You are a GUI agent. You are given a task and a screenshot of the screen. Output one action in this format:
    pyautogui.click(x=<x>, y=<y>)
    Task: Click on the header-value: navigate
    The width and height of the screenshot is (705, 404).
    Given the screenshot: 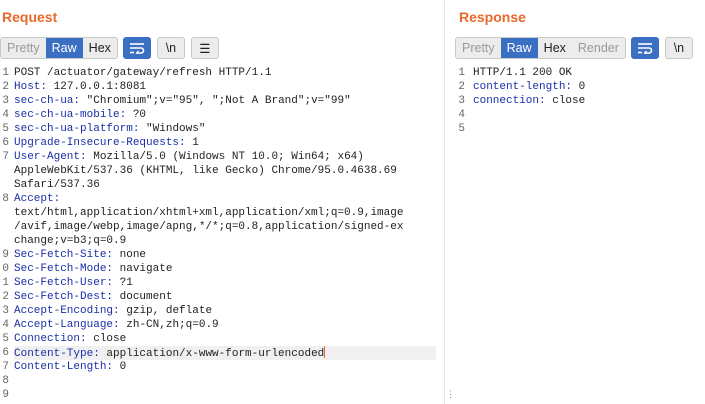 What is the action you would take?
    pyautogui.click(x=143, y=269)
    